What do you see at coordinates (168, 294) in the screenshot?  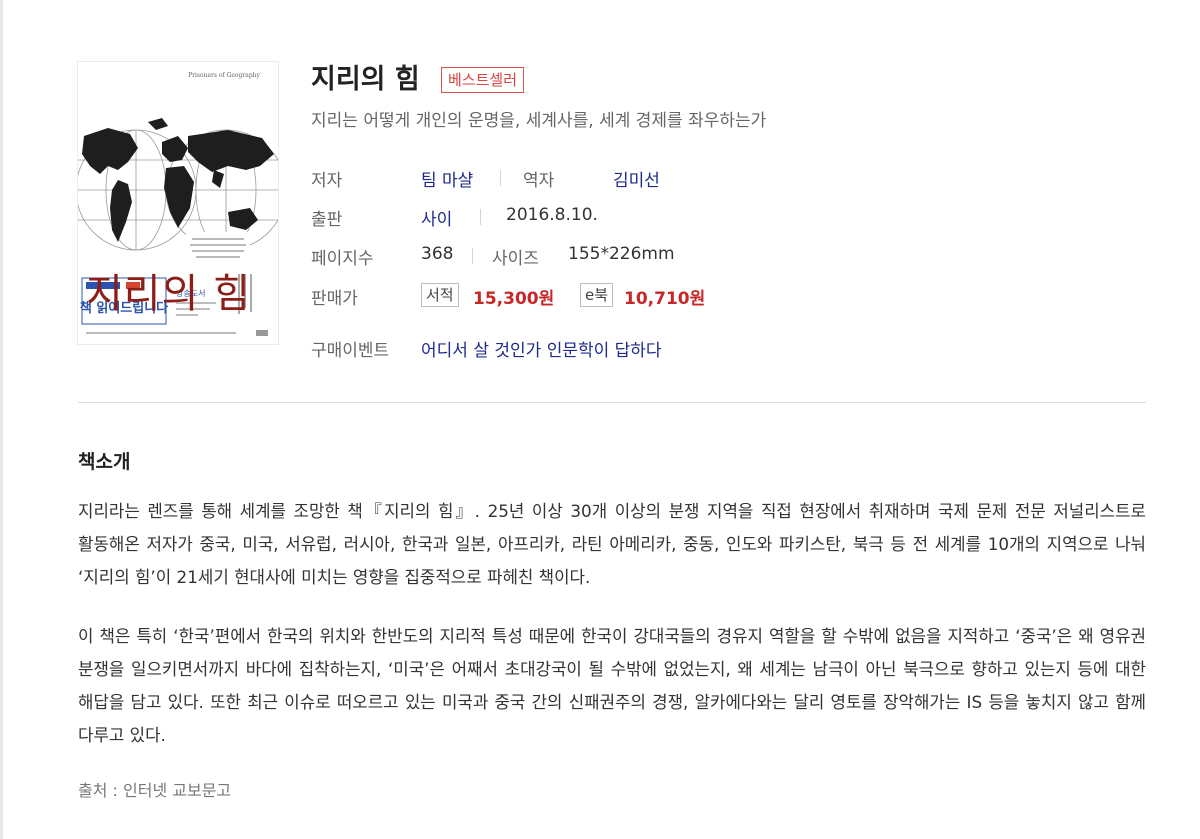 I see `cover-title-text: 지리의 힘` at bounding box center [168, 294].